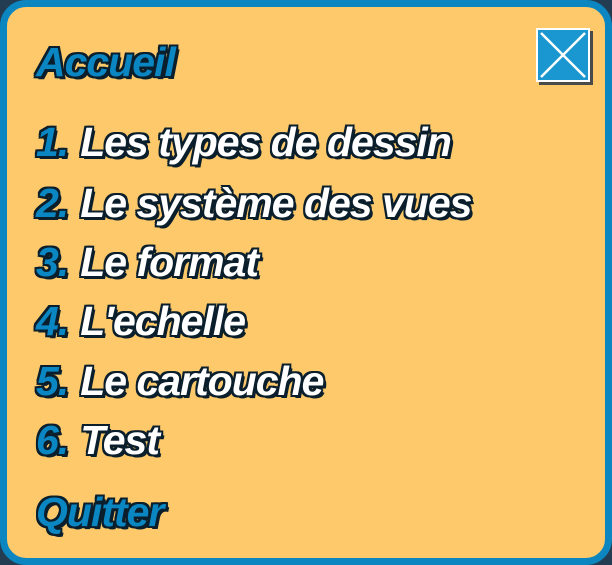 The width and height of the screenshot is (612, 565). Describe the element at coordinates (202, 381) in the screenshot. I see `menu-item-label: Le cartouche` at that location.